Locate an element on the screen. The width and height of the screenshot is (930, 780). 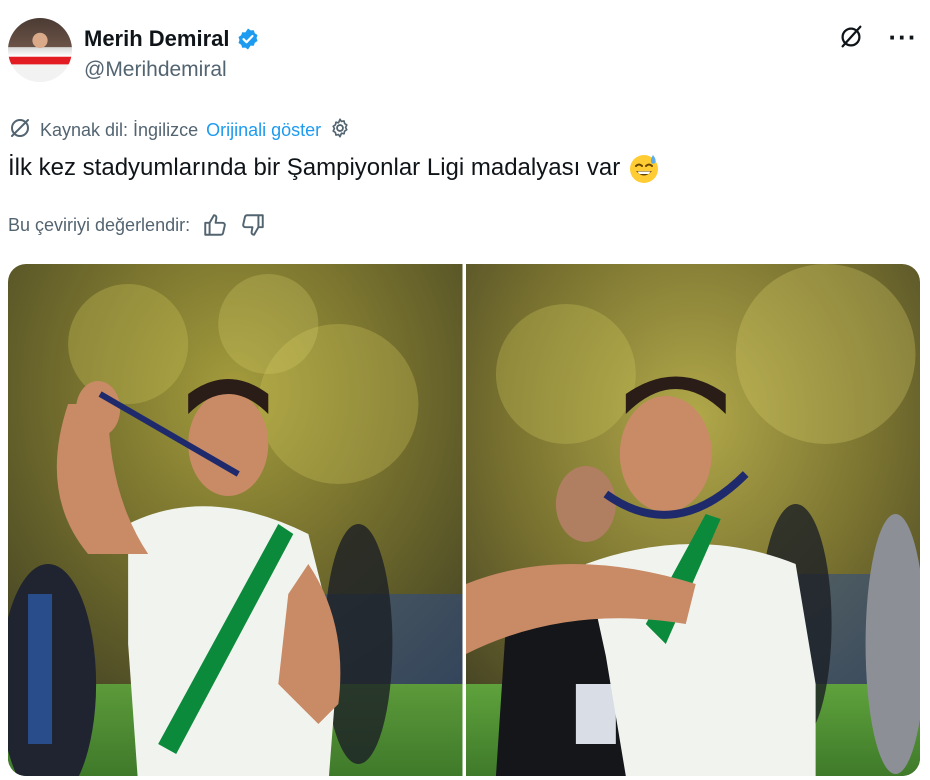
author-avatar is located at coordinates (40, 50).